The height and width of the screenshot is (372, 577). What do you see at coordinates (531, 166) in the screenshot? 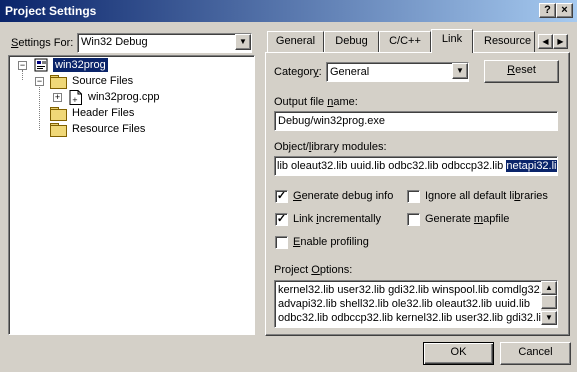
I see `modules-selected-text: netapi32.lib` at bounding box center [531, 166].